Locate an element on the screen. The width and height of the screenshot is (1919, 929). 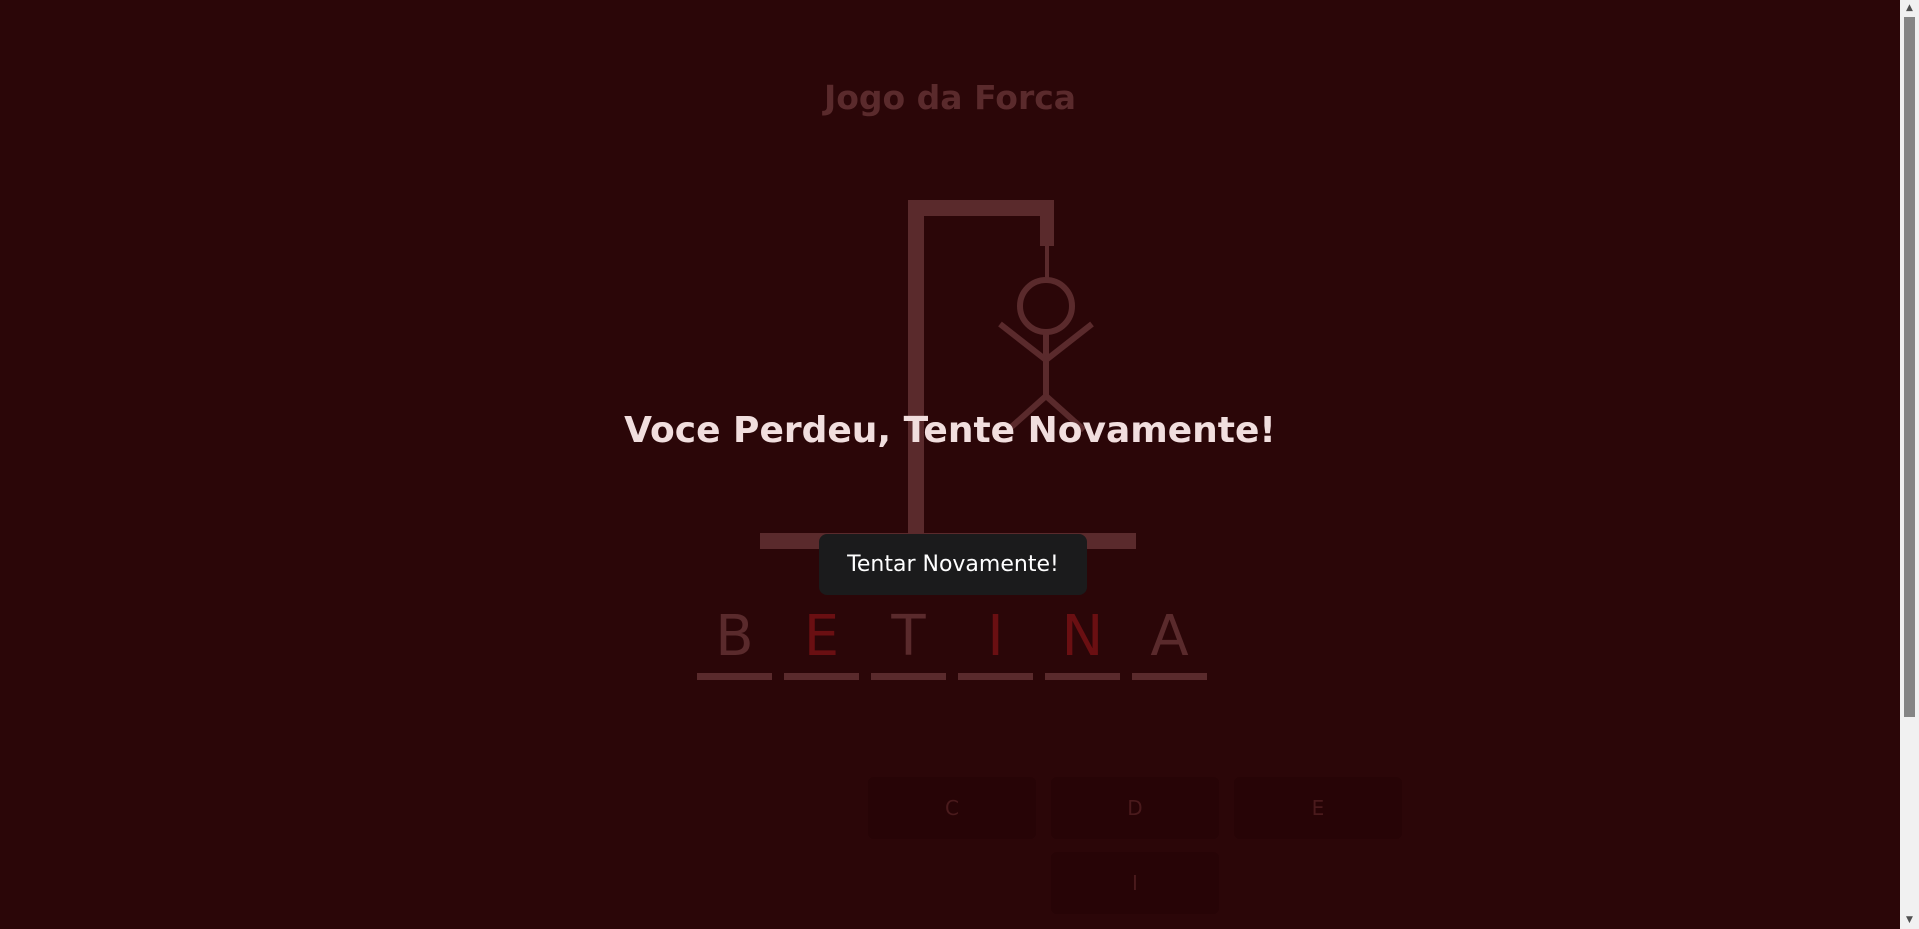
letter-slot: N is located at coordinates (1082, 640).